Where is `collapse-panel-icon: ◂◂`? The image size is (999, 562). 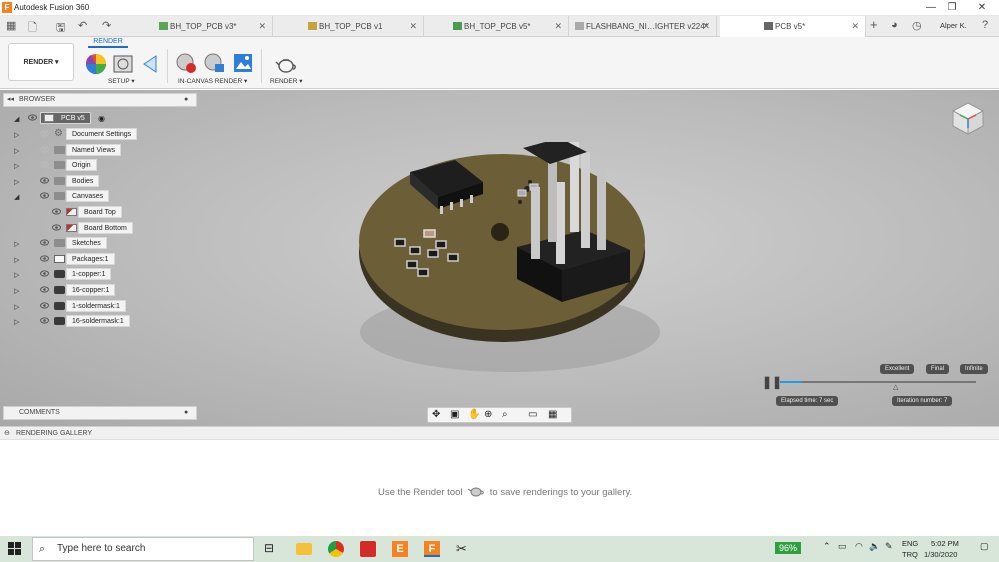
collapse-panel-icon: ◂◂ is located at coordinates (10, 100).